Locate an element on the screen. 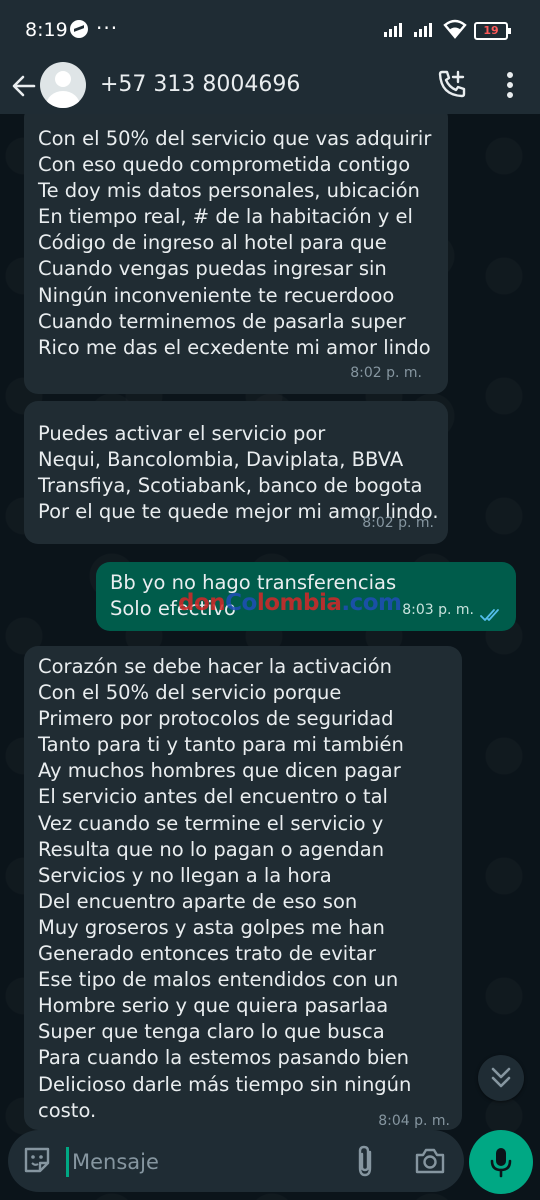  wifi-icon is located at coordinates (455, 29).